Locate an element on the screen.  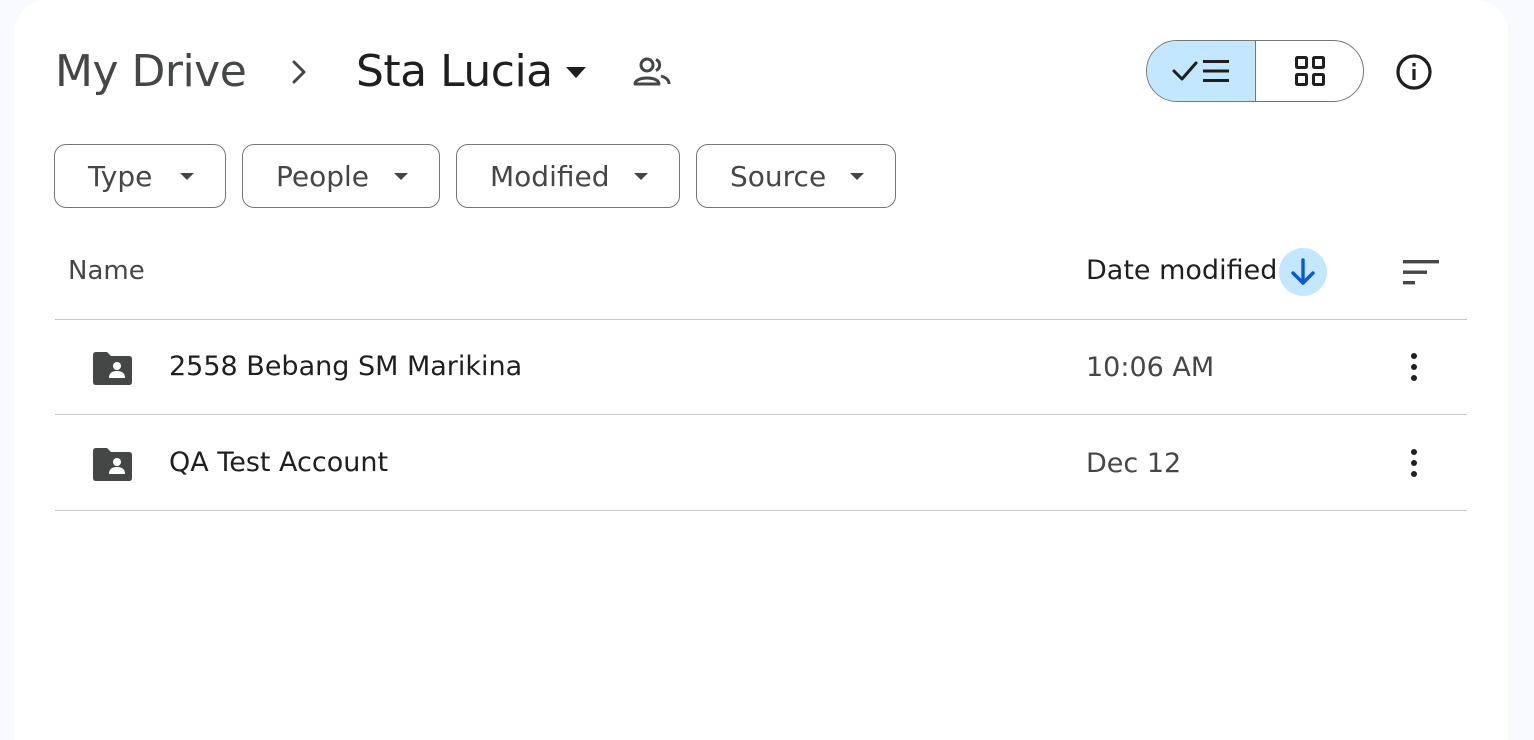
sort-direction-button is located at coordinates (1303, 272).